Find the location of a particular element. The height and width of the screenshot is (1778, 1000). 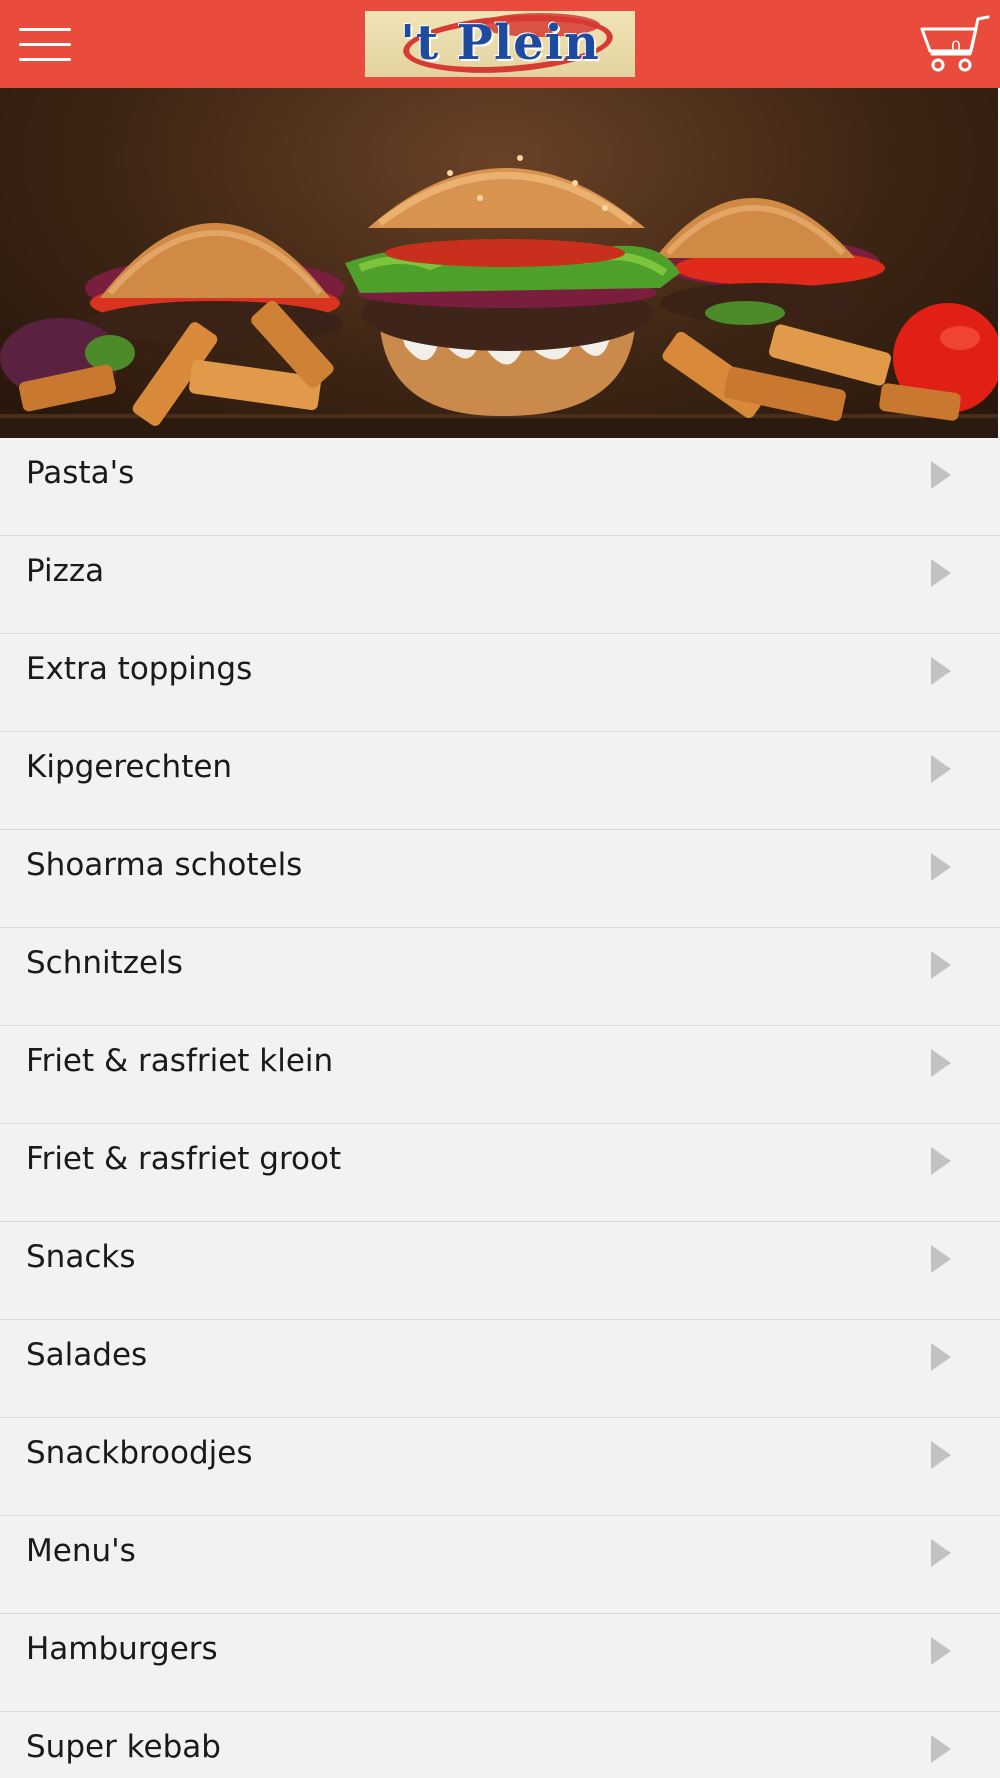

list-item-label: Snackbroodjes is located at coordinates (139, 1453).